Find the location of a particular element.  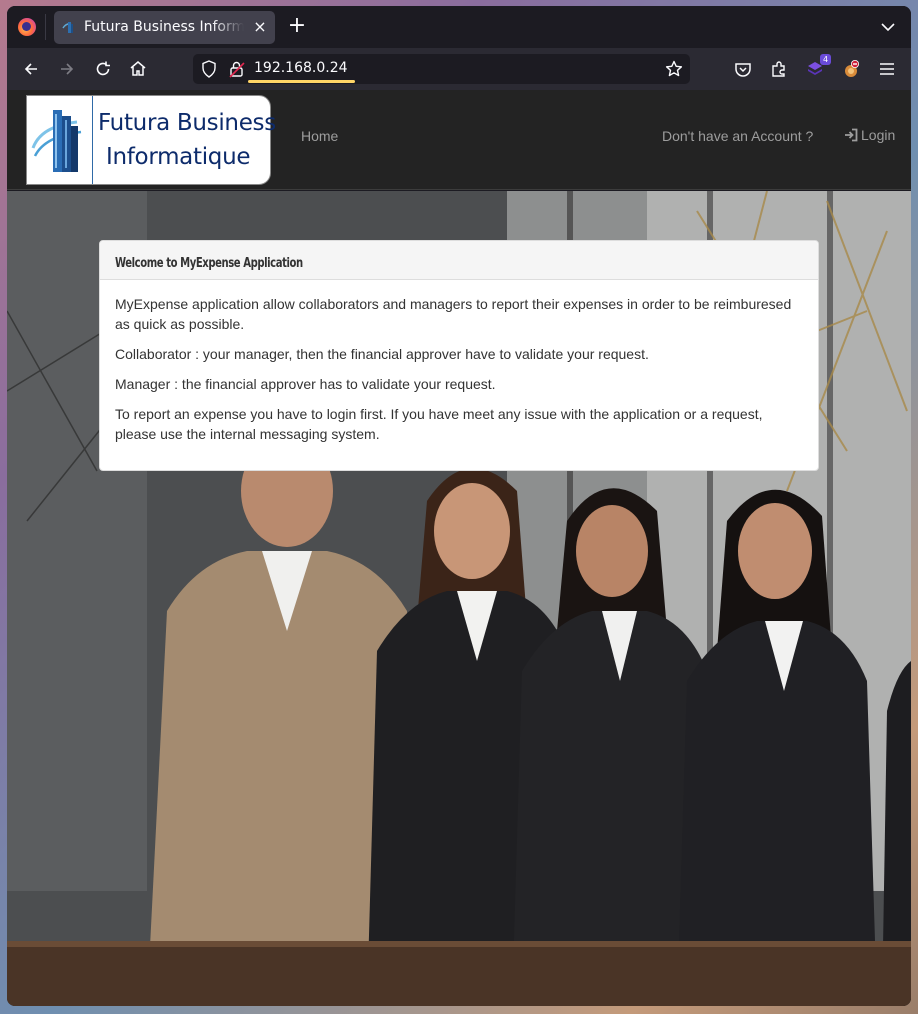

tab-strip: Futura Business Informatique × + is located at coordinates (459, 27).